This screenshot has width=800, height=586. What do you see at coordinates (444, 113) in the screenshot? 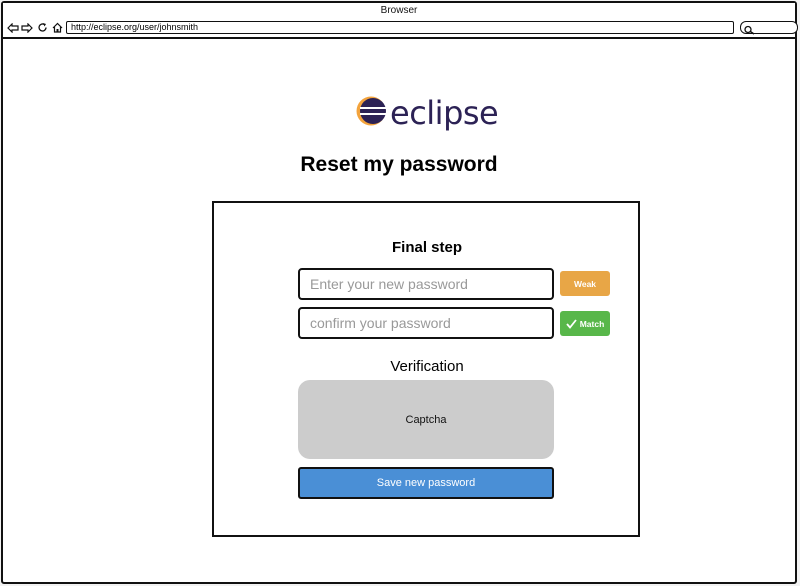
I see `eclipse-logo-text: eclipse` at bounding box center [444, 113].